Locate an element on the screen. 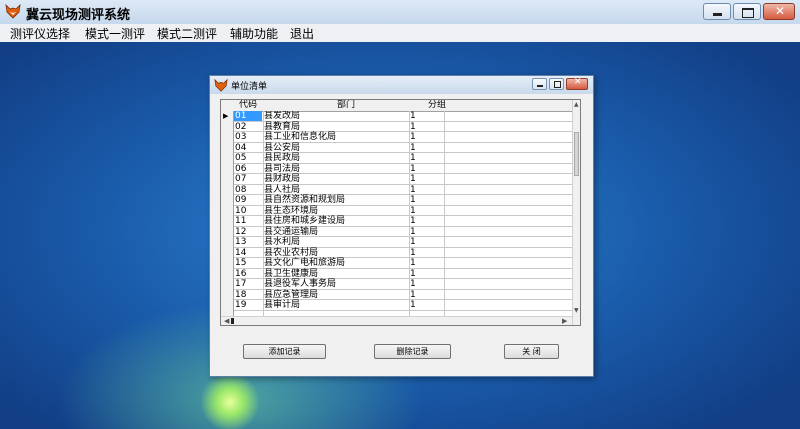 This screenshot has width=800, height=429. cell-dept: 县卫生健康局 is located at coordinates (291, 274).